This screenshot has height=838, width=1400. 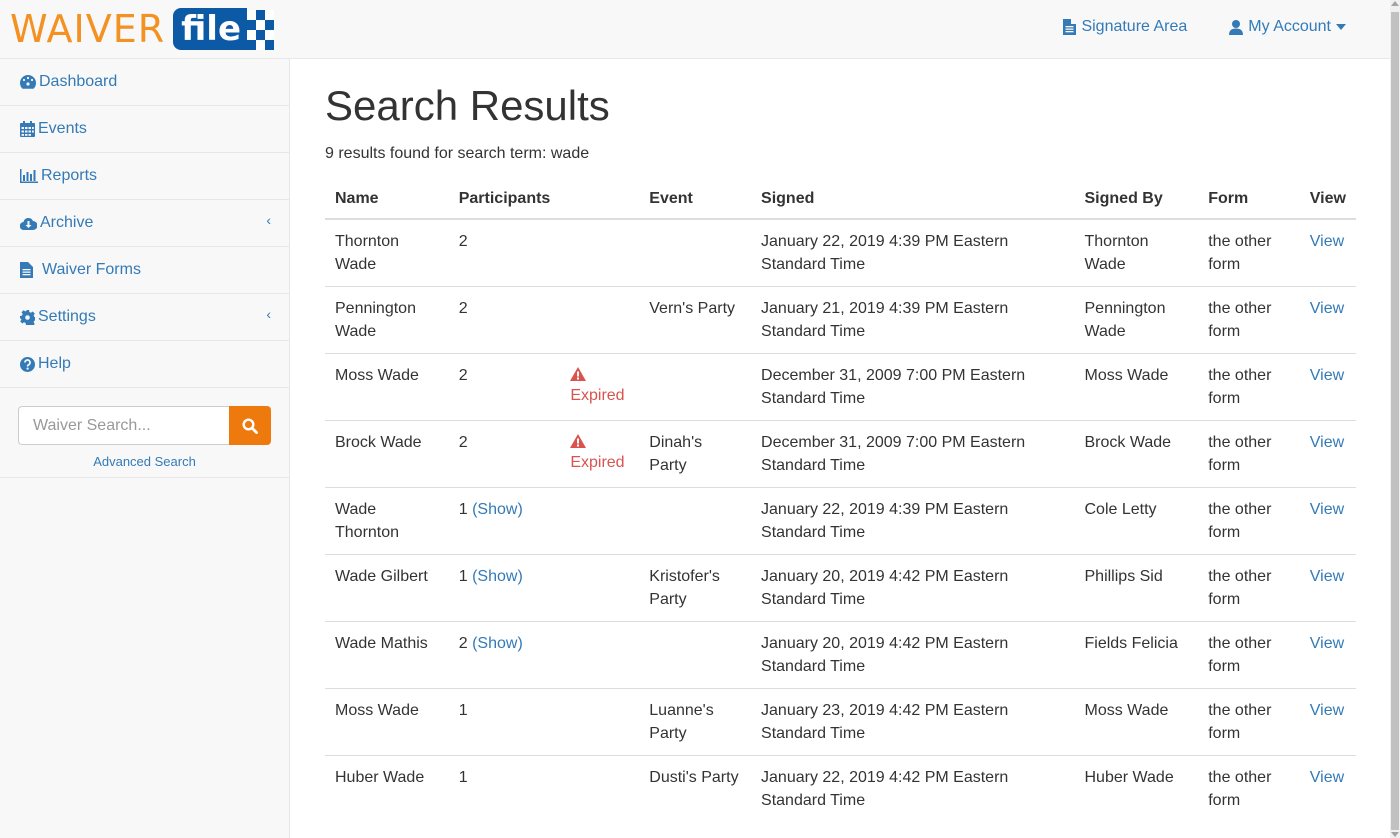 I want to click on column-header-status, so click(x=600, y=199).